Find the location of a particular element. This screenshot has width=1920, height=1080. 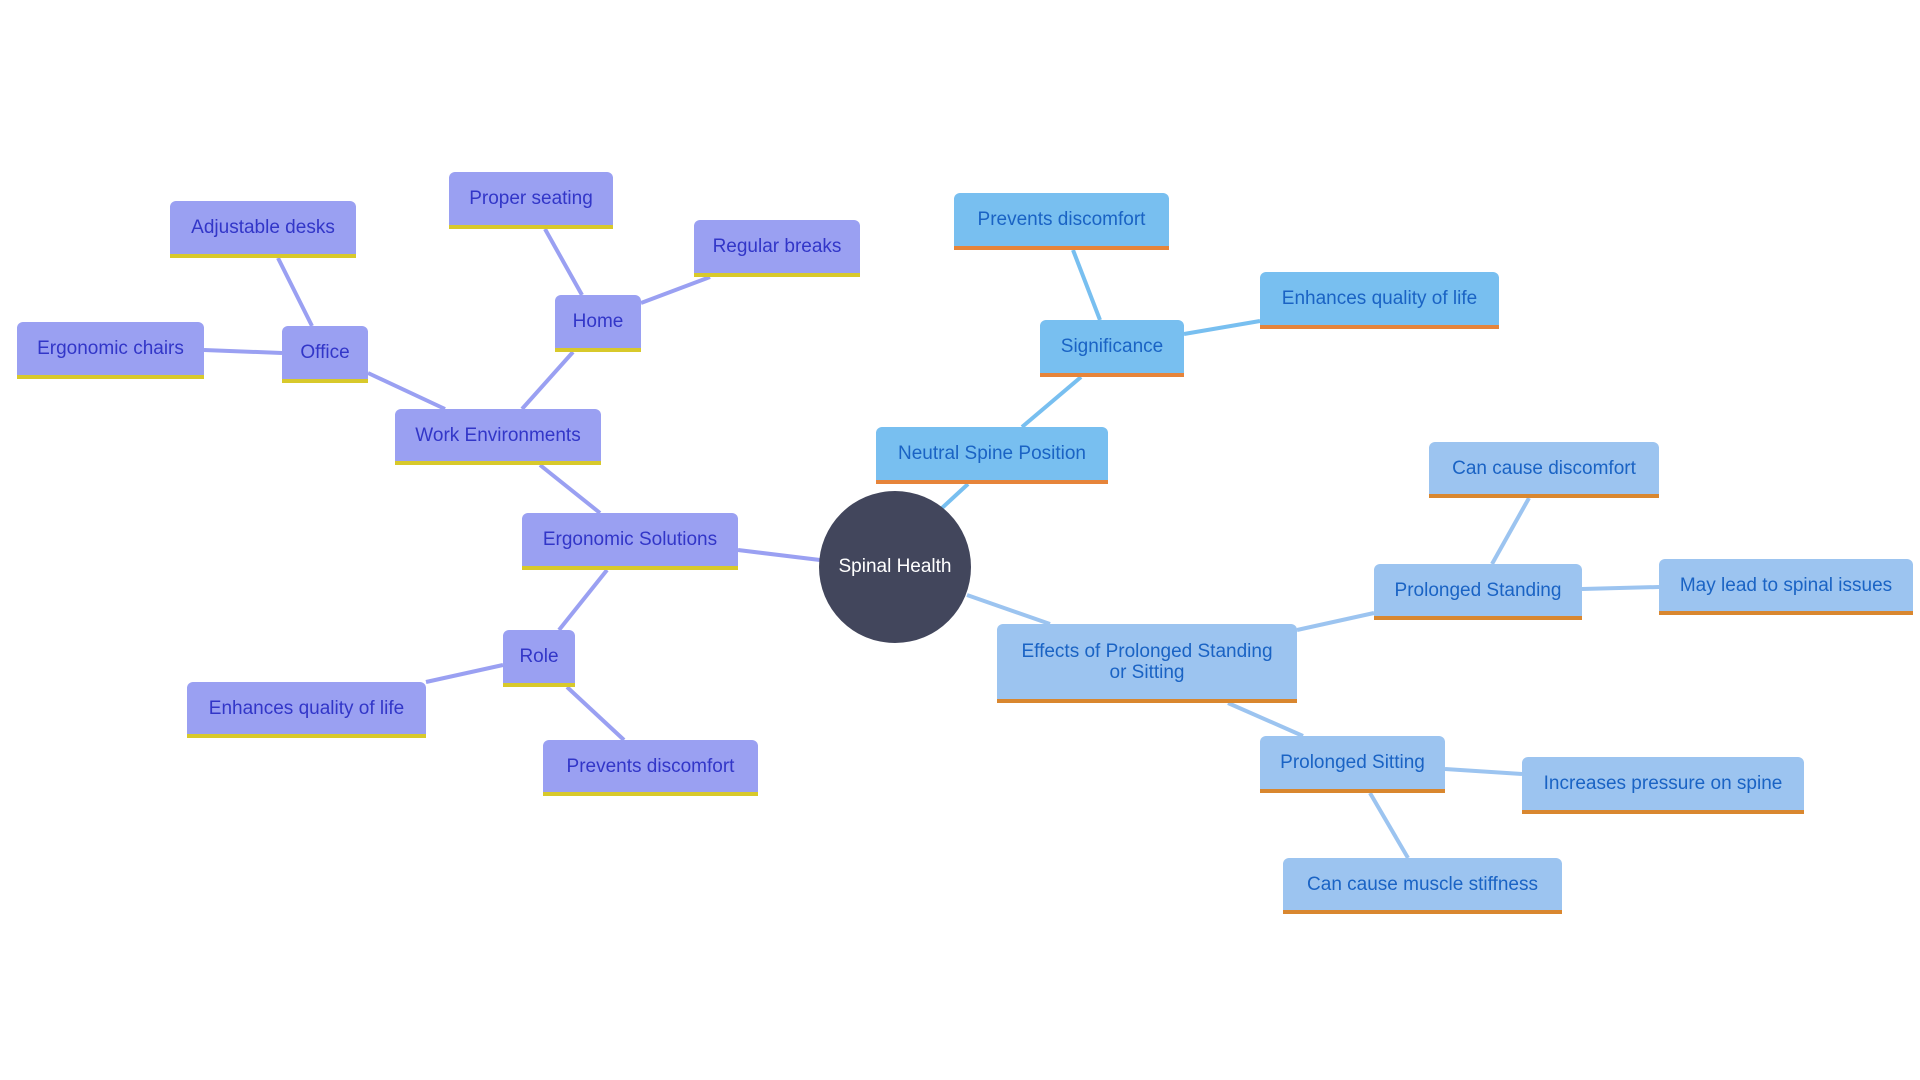

edge-neutral-spine-significance is located at coordinates (1051, 402).